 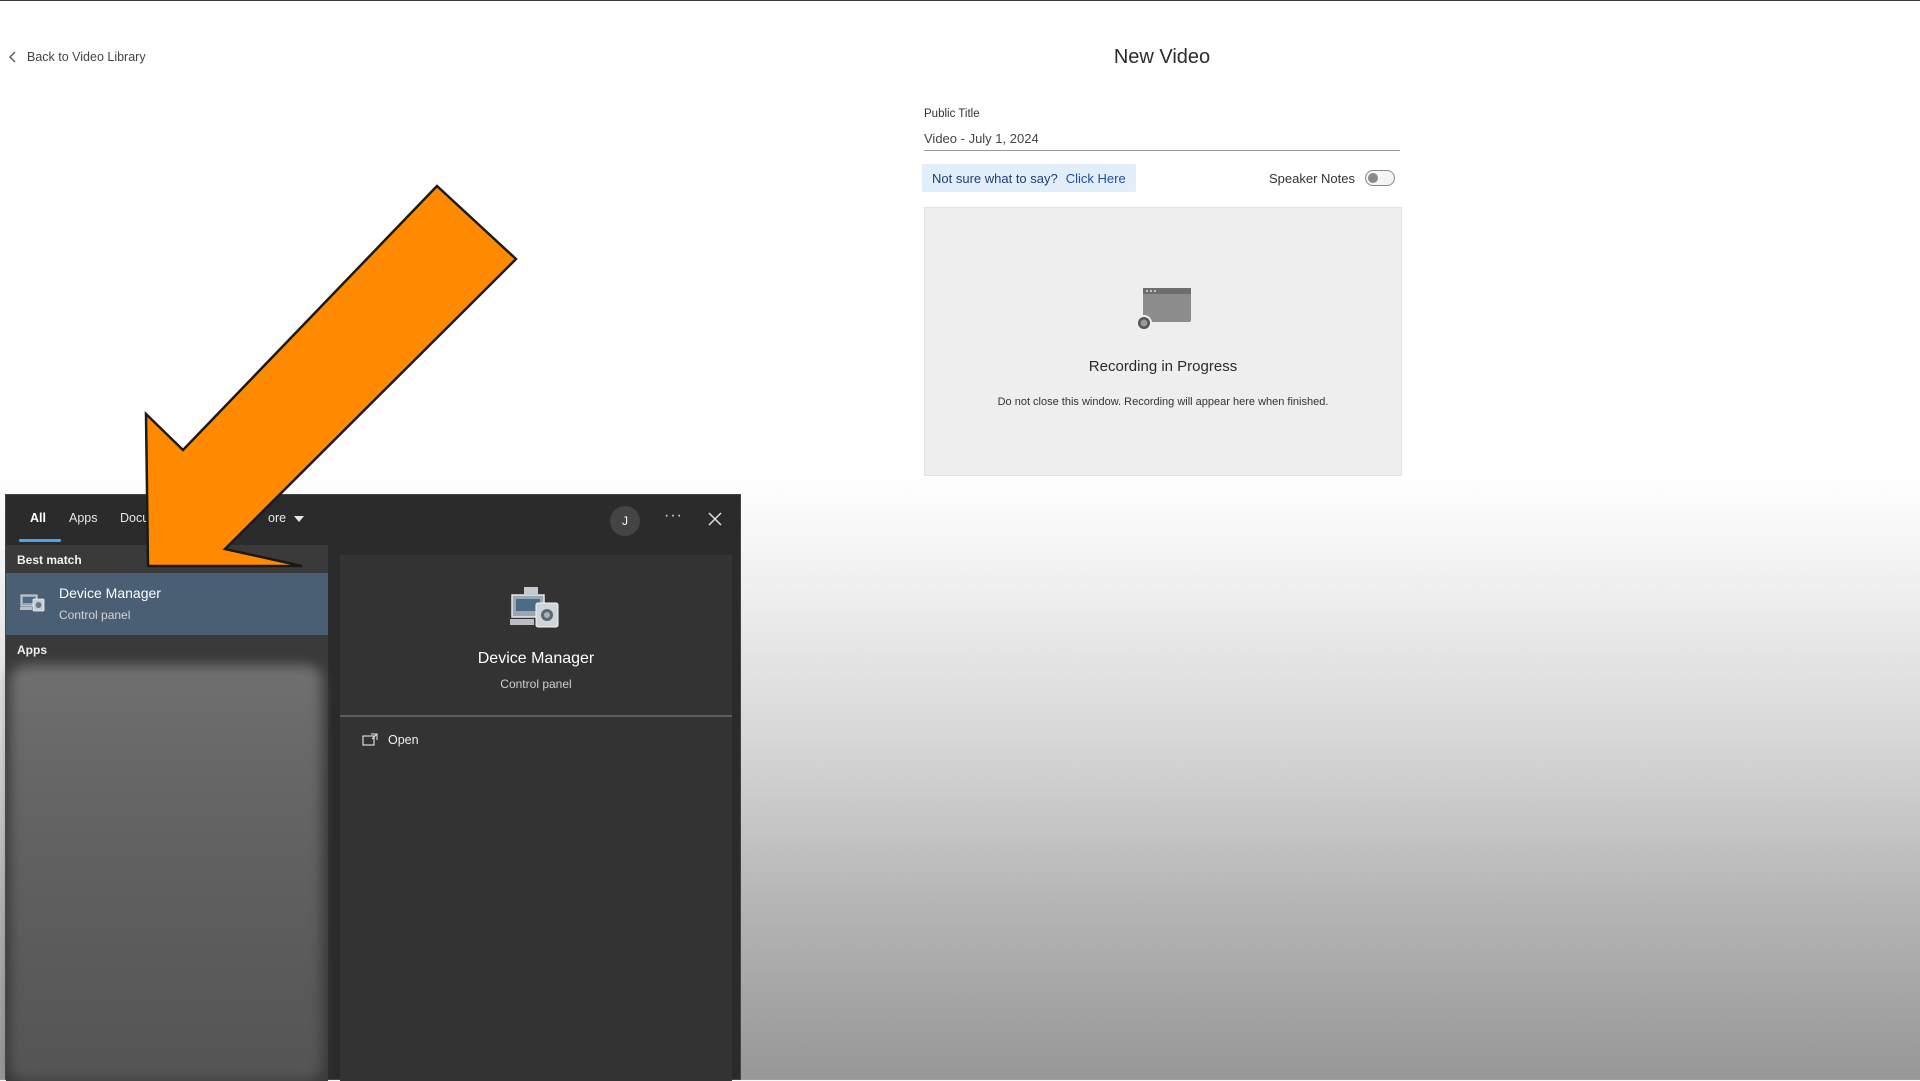 I want to click on tab-more-label: ore, so click(x=277, y=518).